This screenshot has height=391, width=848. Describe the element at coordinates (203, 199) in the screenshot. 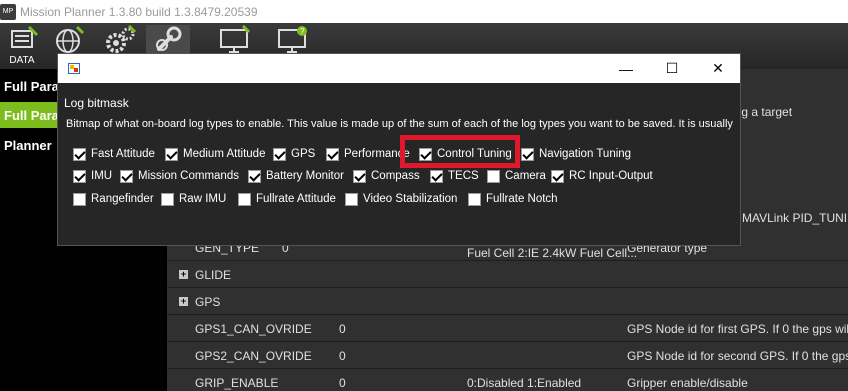

I see `checkbox-label: Raw IMU` at that location.